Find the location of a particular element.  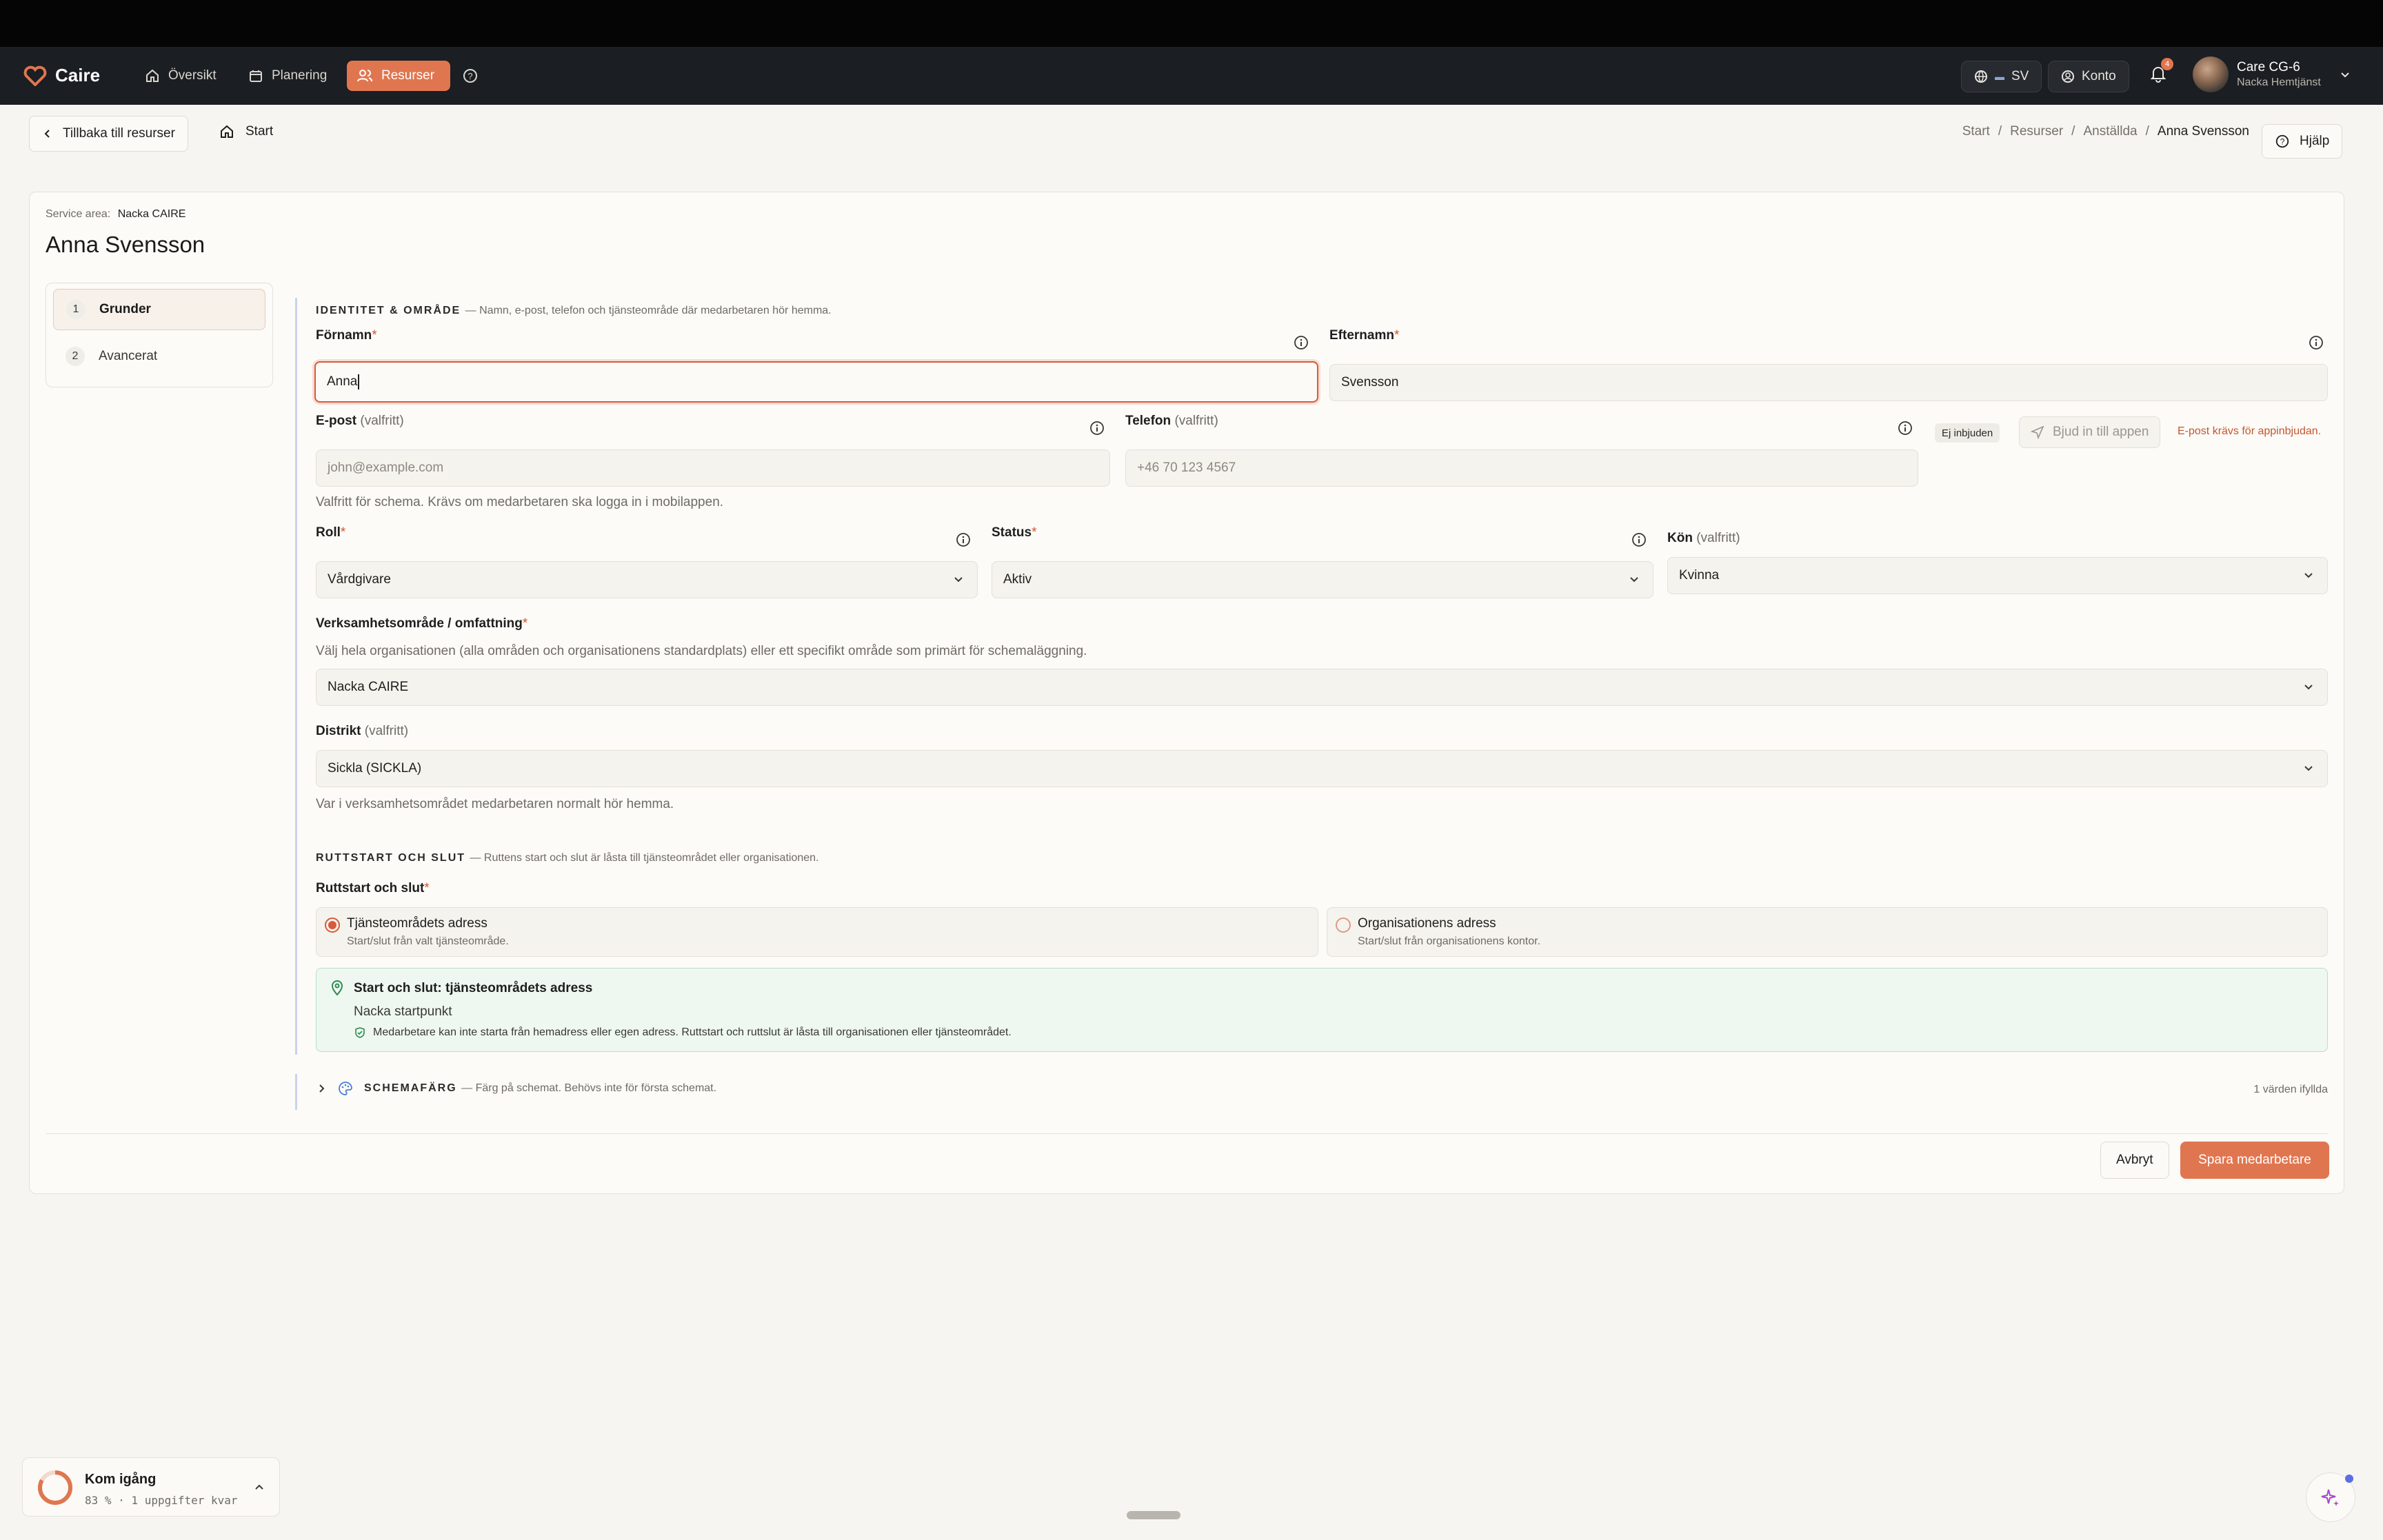

chevron-up-icon is located at coordinates (259, 1487).